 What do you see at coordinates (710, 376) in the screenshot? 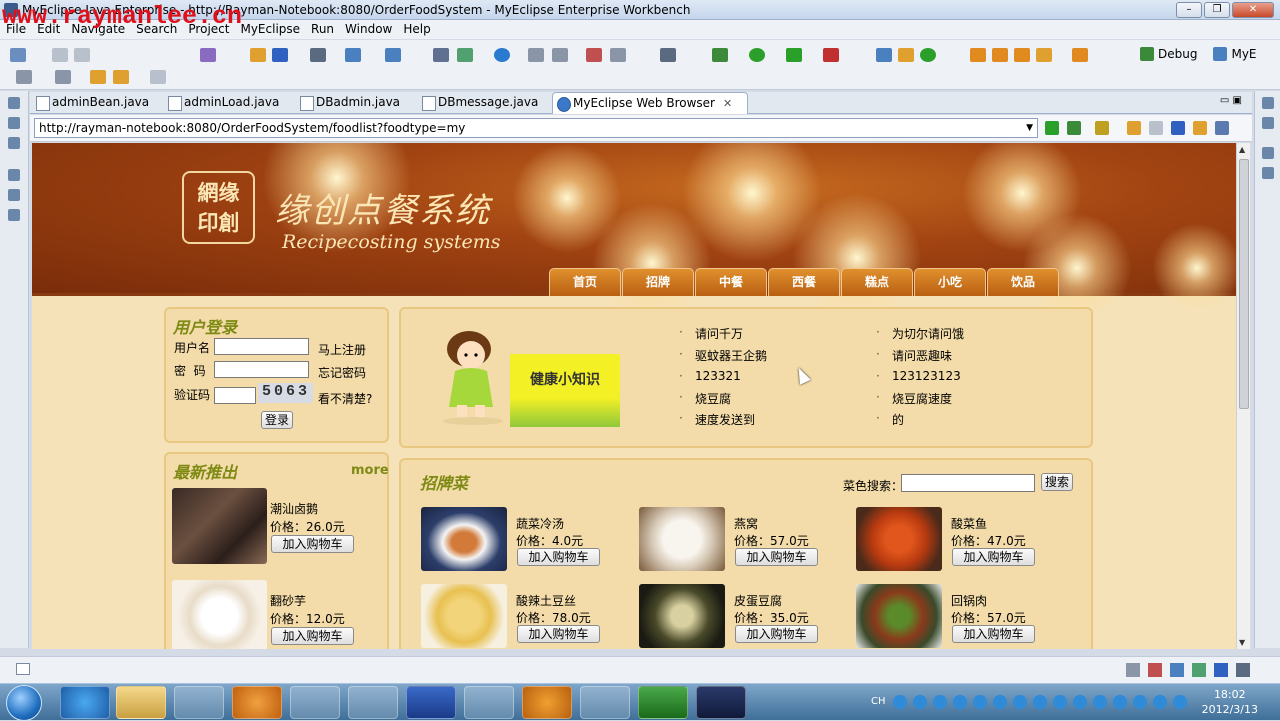
I see `tip-item: 123321` at bounding box center [710, 376].